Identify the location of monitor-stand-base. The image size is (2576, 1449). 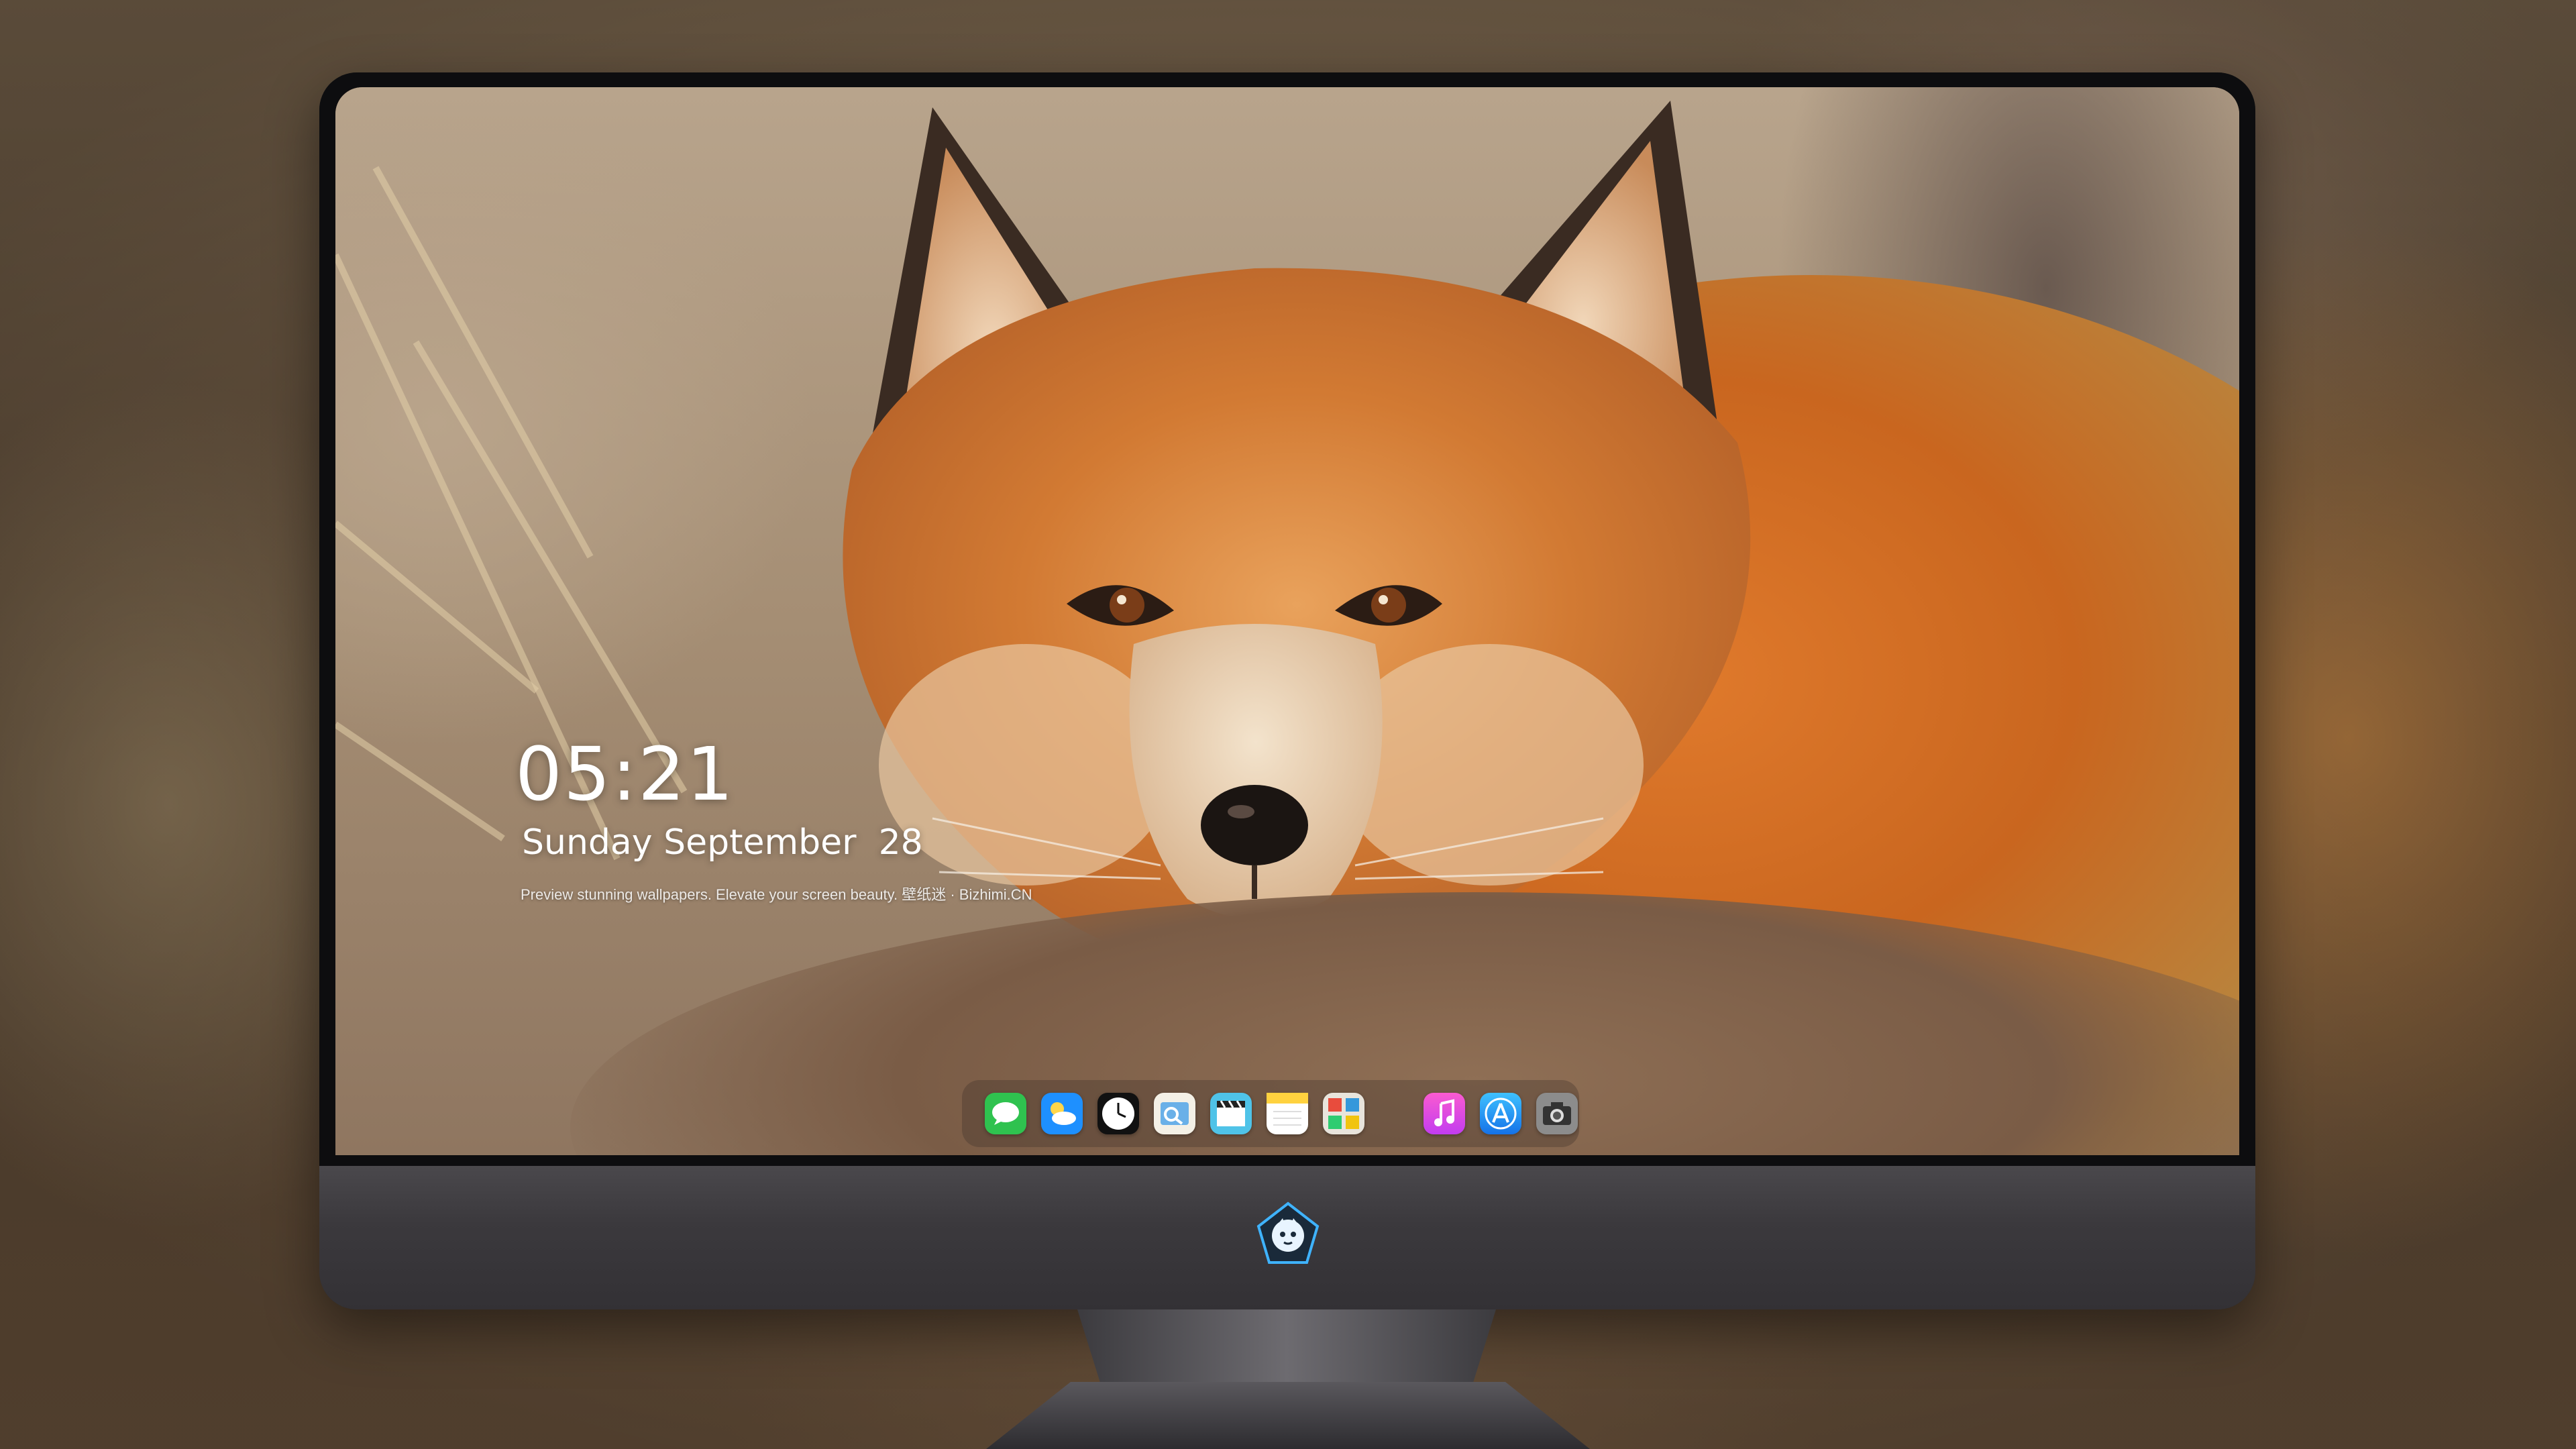
(1288, 1415).